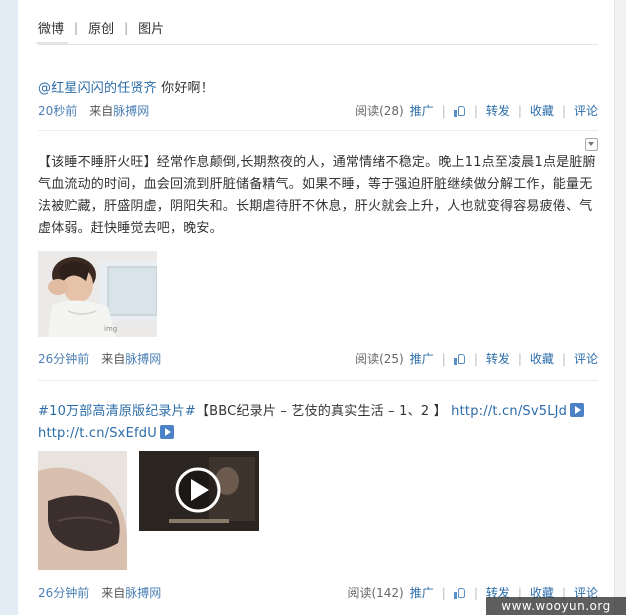  What do you see at coordinates (57, 111) in the screenshot?
I see `post-time: 20秒前` at bounding box center [57, 111].